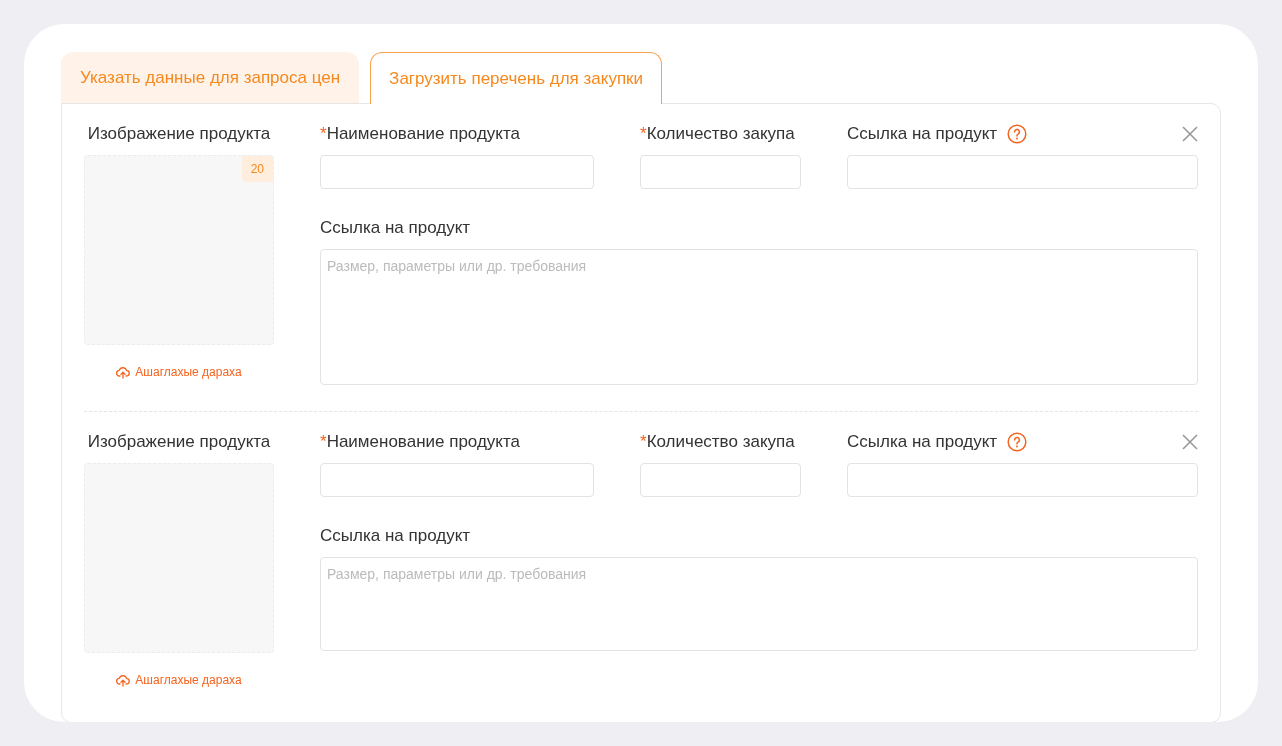 The width and height of the screenshot is (1282, 746). What do you see at coordinates (257, 169) in the screenshot?
I see `count-badge: 20` at bounding box center [257, 169].